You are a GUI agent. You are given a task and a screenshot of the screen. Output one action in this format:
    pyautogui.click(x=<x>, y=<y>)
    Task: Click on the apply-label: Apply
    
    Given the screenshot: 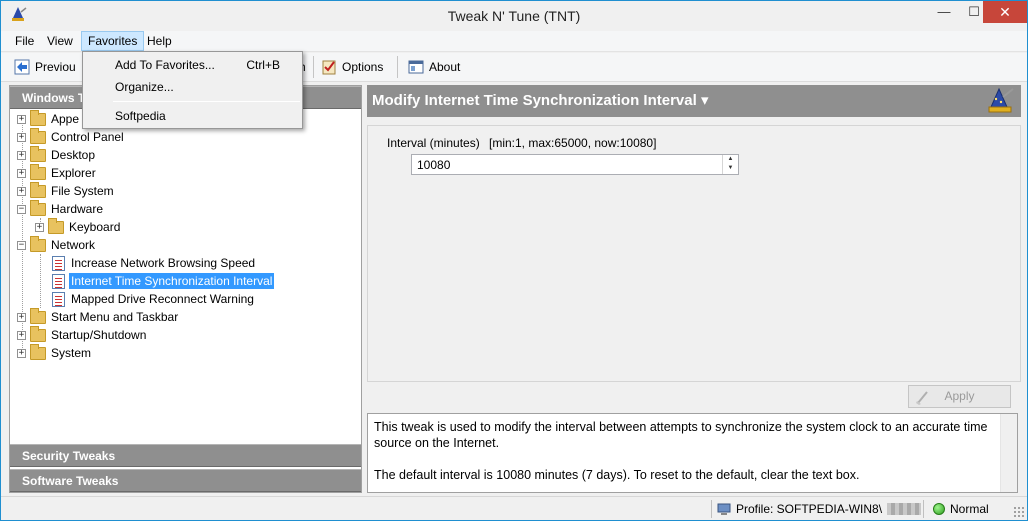 What is the action you would take?
    pyautogui.click(x=959, y=396)
    